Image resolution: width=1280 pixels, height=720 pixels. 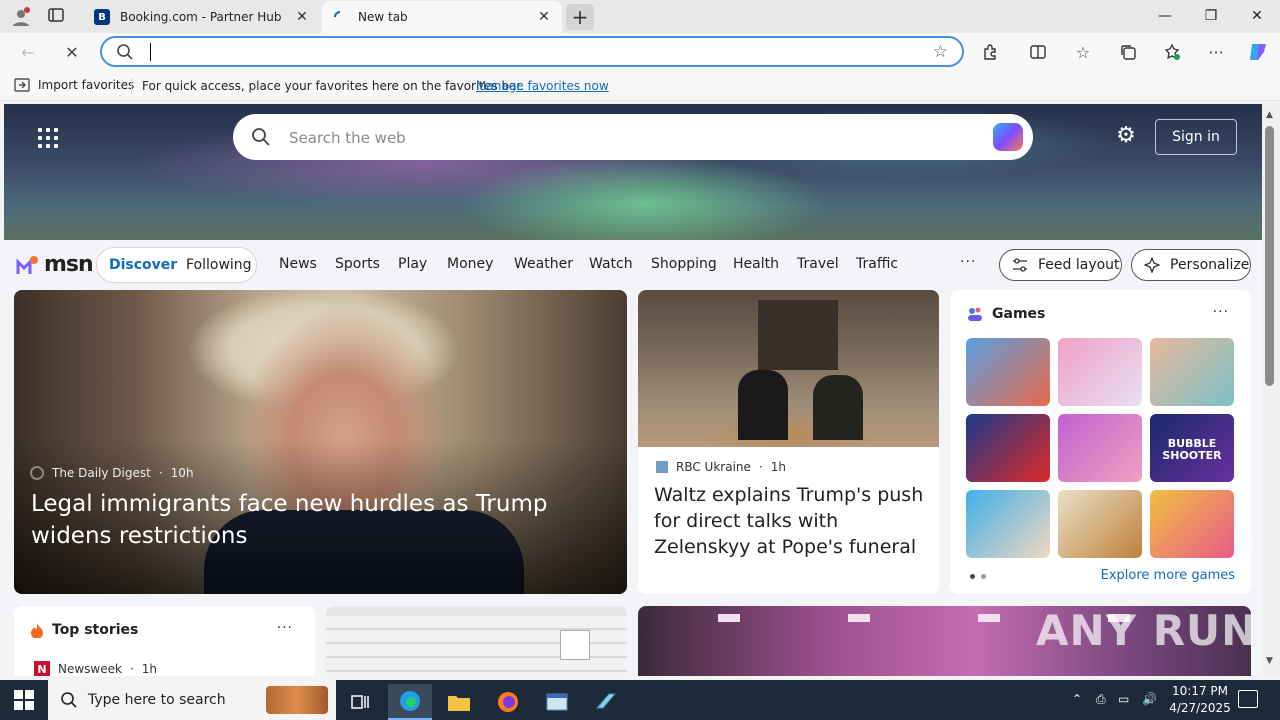 I want to click on task-view-icon, so click(x=360, y=702).